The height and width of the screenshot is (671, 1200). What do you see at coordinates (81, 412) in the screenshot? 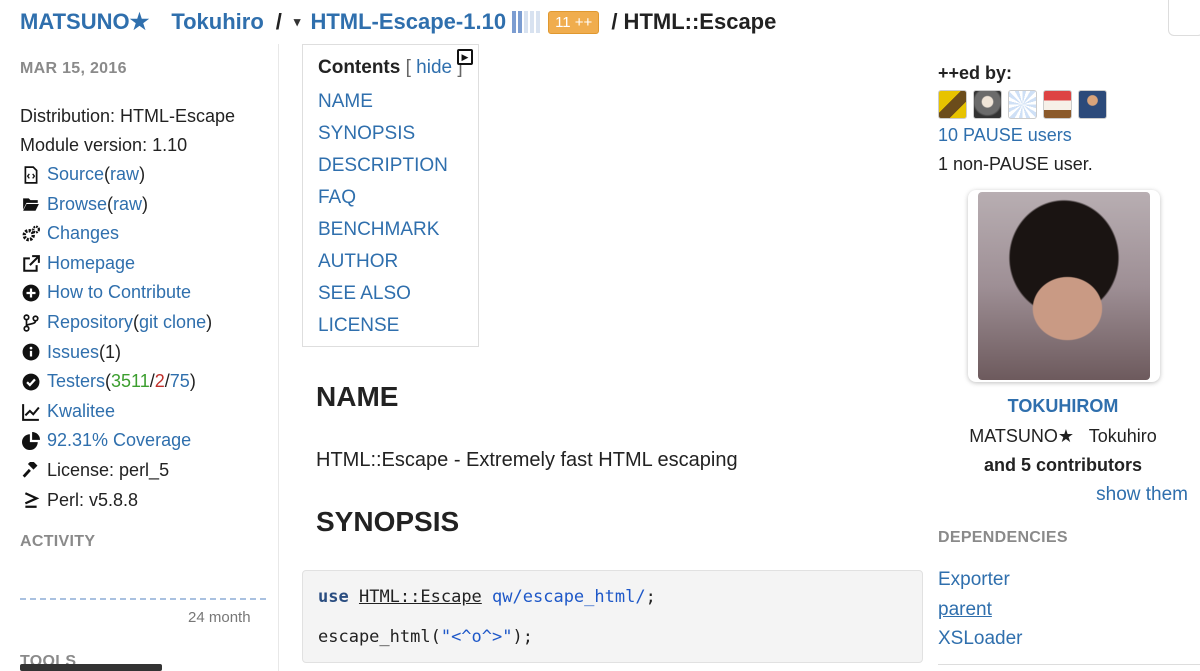
I see `kwalitee-link: Kwalitee` at bounding box center [81, 412].